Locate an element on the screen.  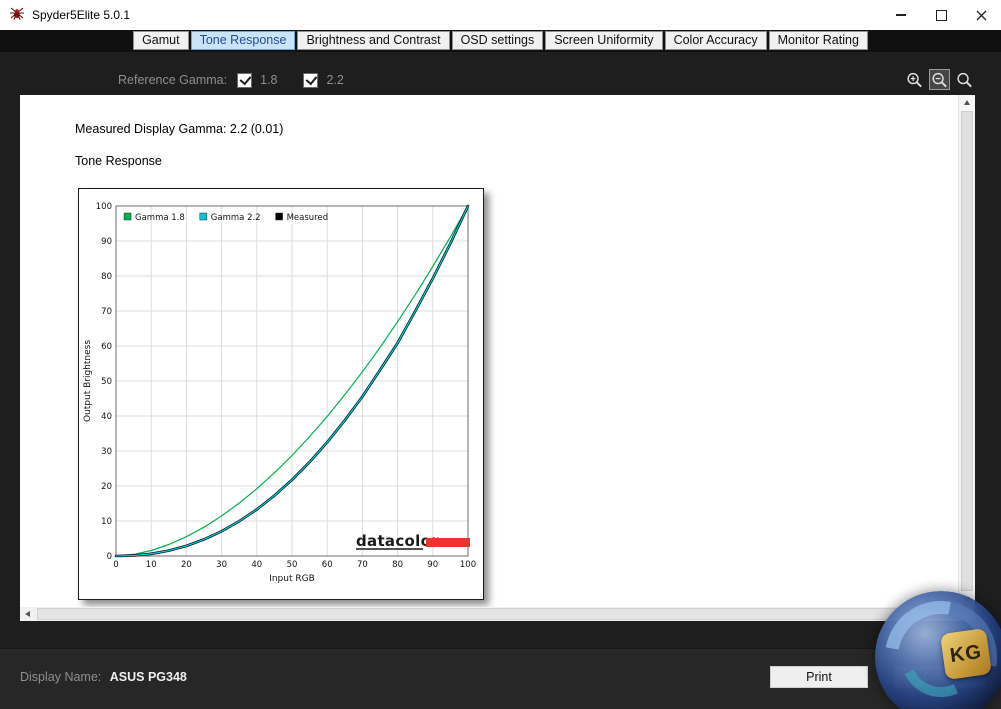
minimize-icon is located at coordinates (901, 15).